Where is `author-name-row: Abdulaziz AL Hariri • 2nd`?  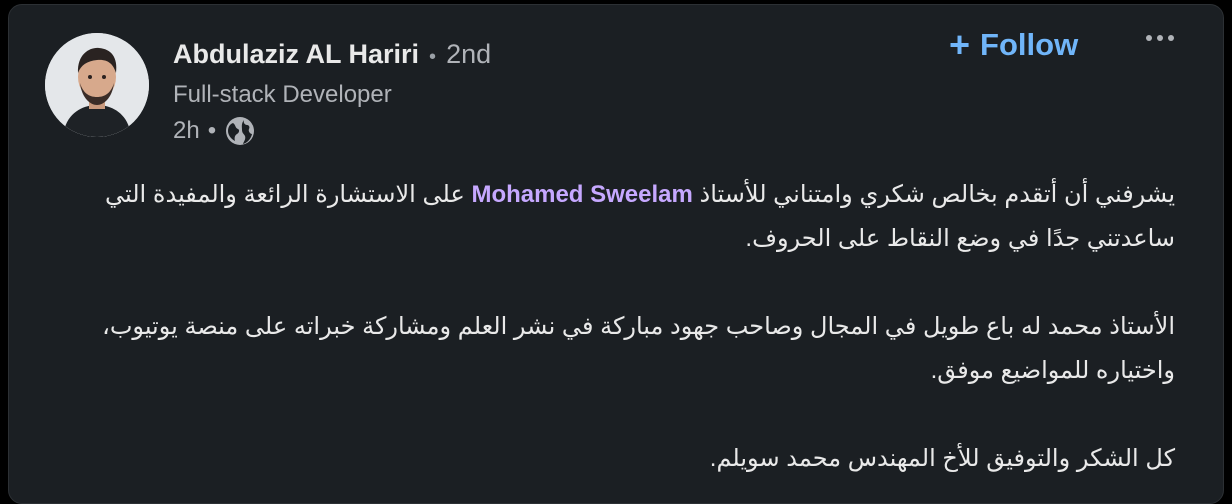
author-name-row: Abdulaziz AL Hariri • 2nd is located at coordinates (332, 54).